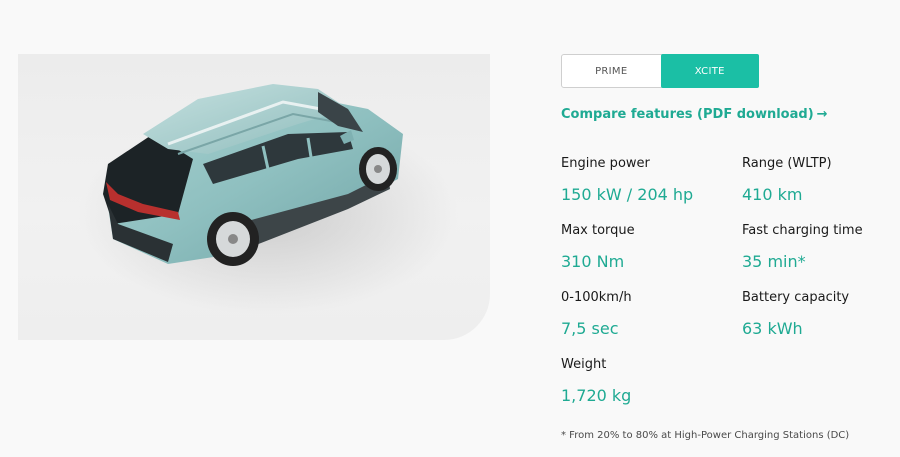 The image size is (900, 457). I want to click on spec-max-torque: Max torque 310 Nm, so click(598, 247).